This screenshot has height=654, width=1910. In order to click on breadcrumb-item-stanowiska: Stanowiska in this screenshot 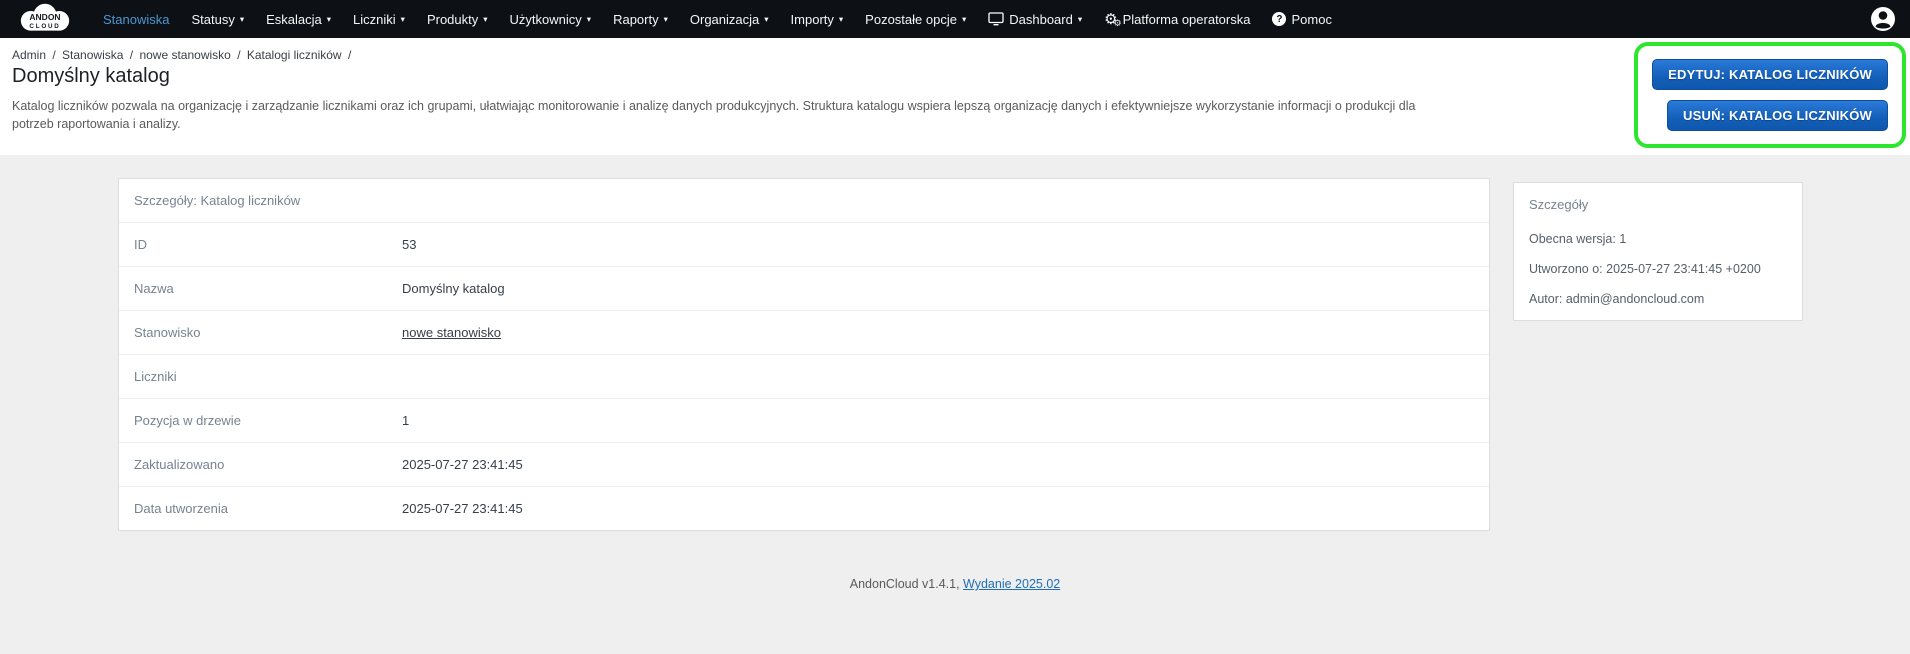, I will do `click(92, 55)`.